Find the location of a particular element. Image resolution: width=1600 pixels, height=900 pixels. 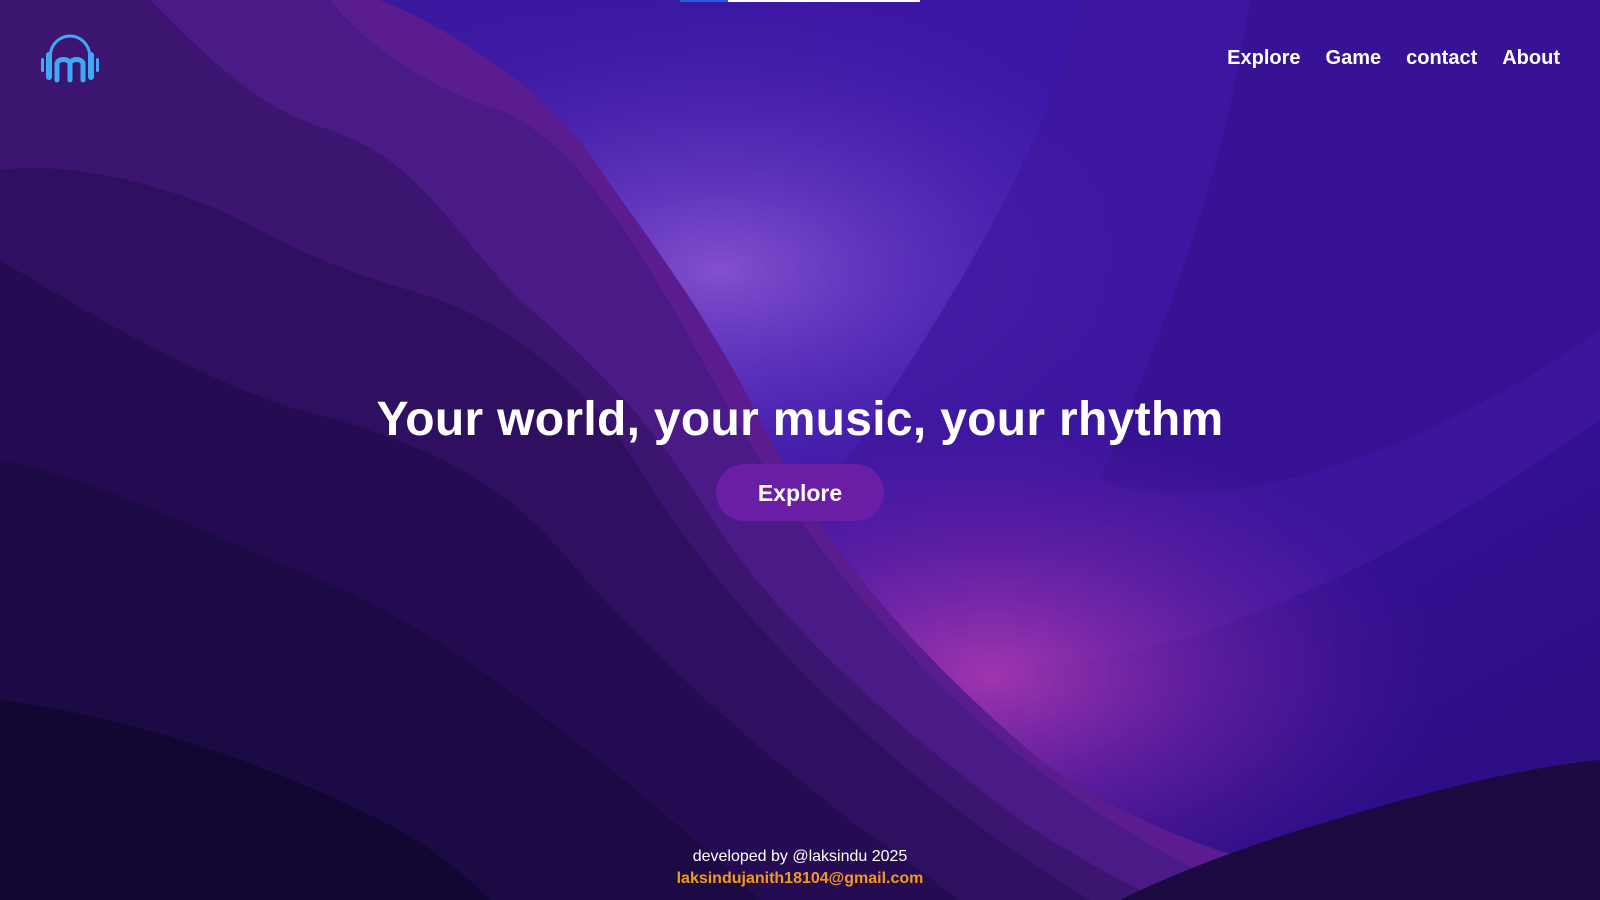

developer-credit: developed by @laksindu 2025 is located at coordinates (800, 856).